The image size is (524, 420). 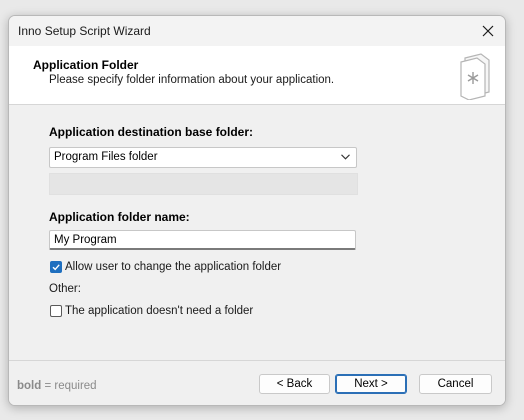 I want to click on window-title: Inno Setup Script Wizard, so click(x=84, y=31).